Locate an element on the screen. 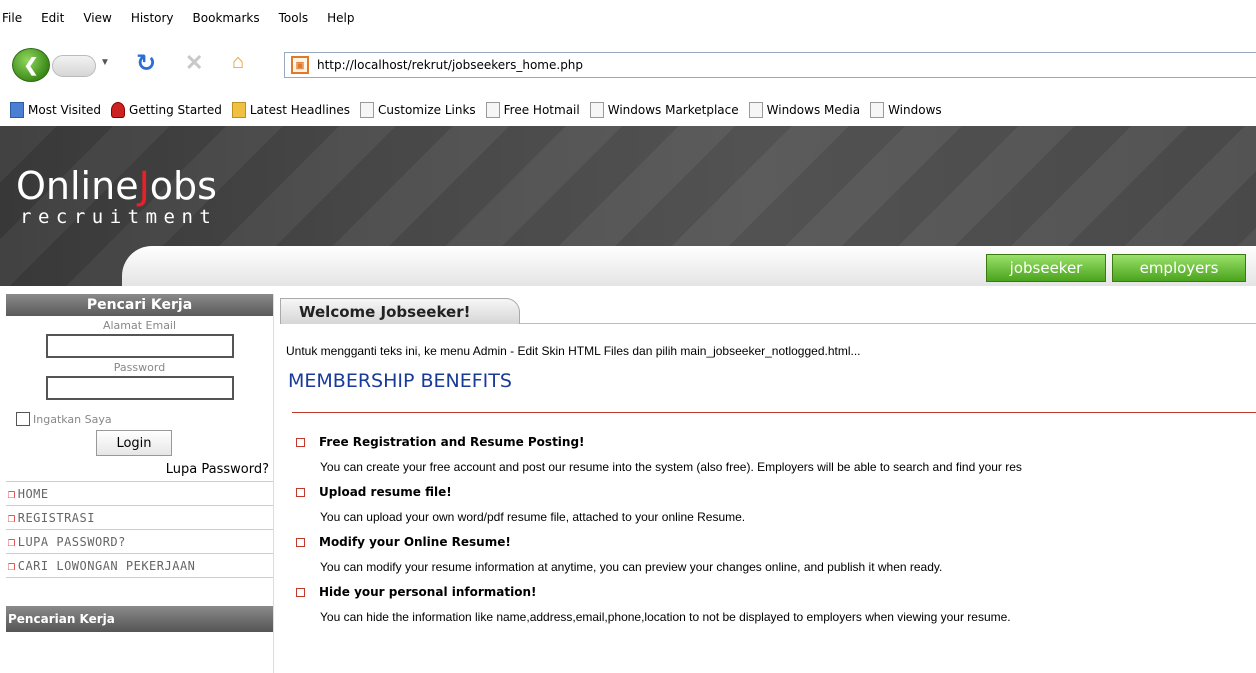 Image resolution: width=1256 pixels, height=673 pixels. benefit-title: Free Registration and Resume Posting! is located at coordinates (776, 442).